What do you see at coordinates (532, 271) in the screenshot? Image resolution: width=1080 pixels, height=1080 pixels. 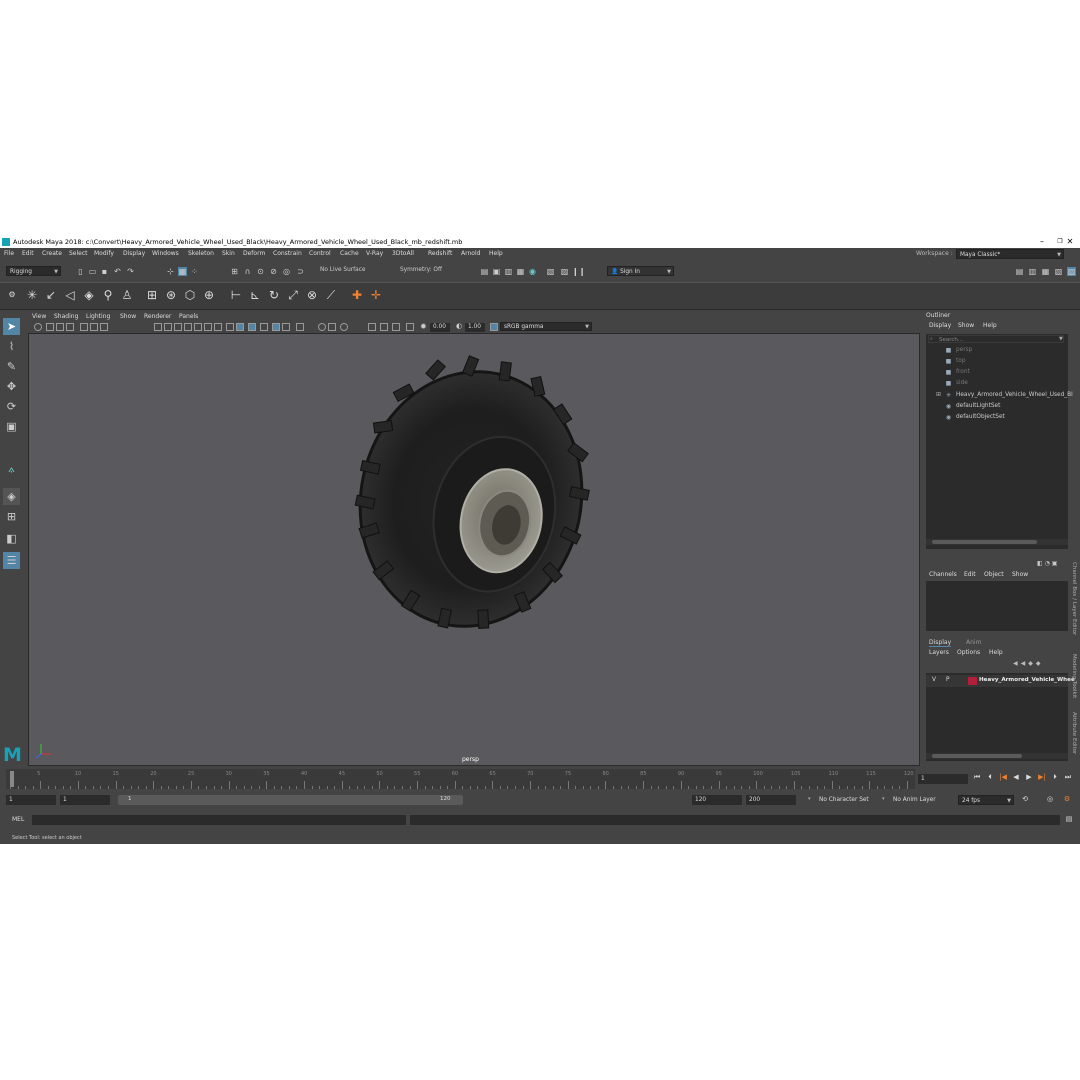 I see `hypershade-icon: ◉` at bounding box center [532, 271].